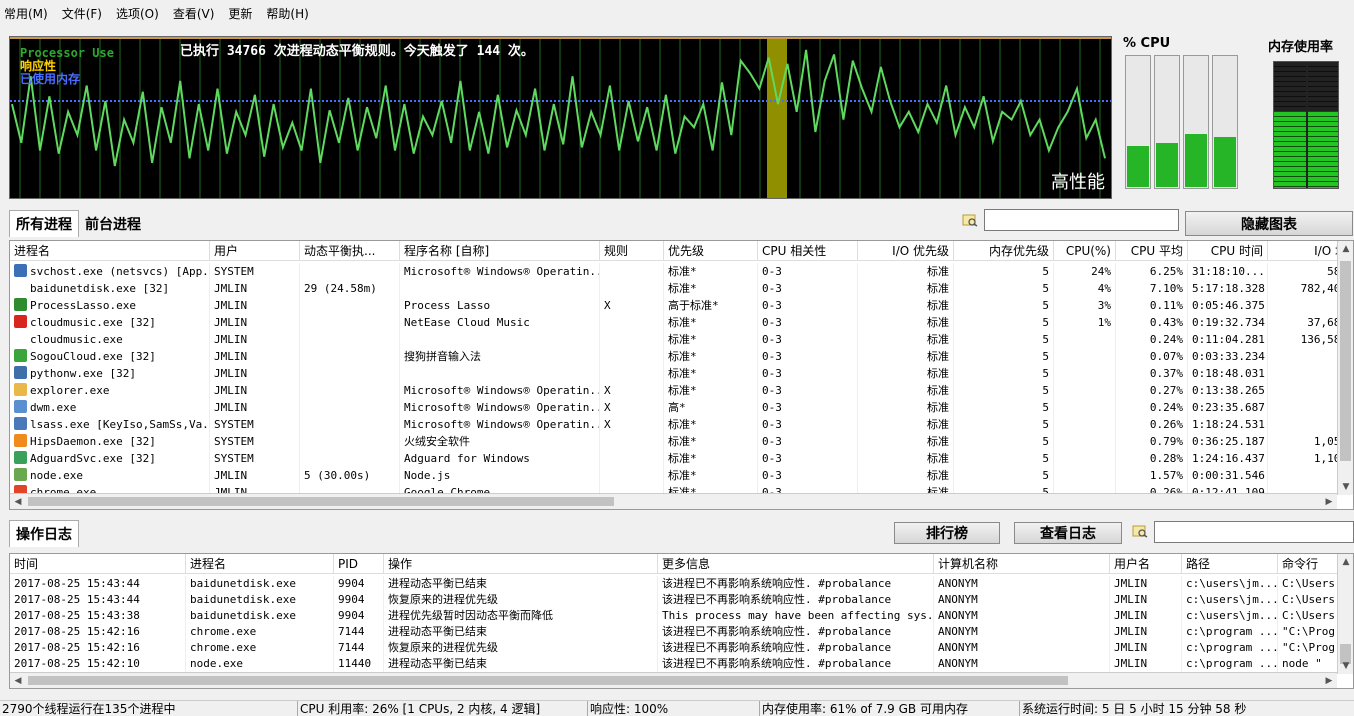 The width and height of the screenshot is (1354, 716). I want to click on cell-cpu-avg: 1.57%, so click(1152, 475).